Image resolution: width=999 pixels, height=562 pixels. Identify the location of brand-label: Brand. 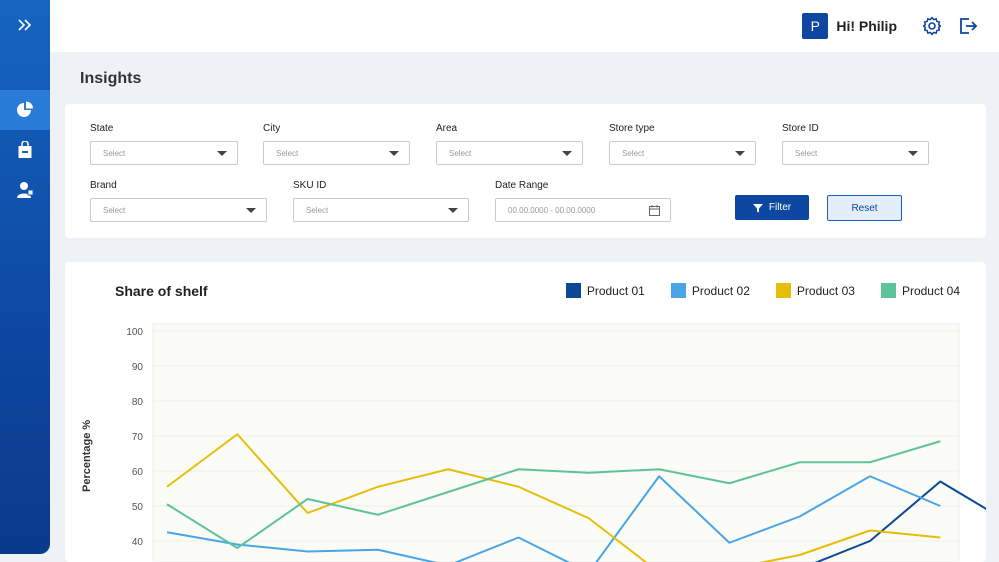
(103, 185).